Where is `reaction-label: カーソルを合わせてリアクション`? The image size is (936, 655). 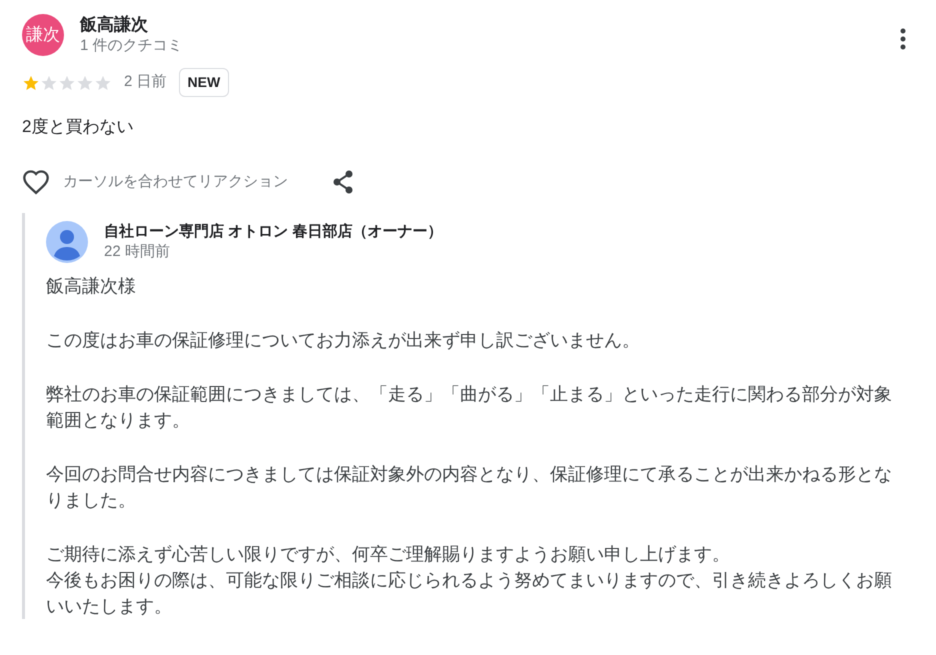
reaction-label: カーソルを合わせてリアクション is located at coordinates (175, 182).